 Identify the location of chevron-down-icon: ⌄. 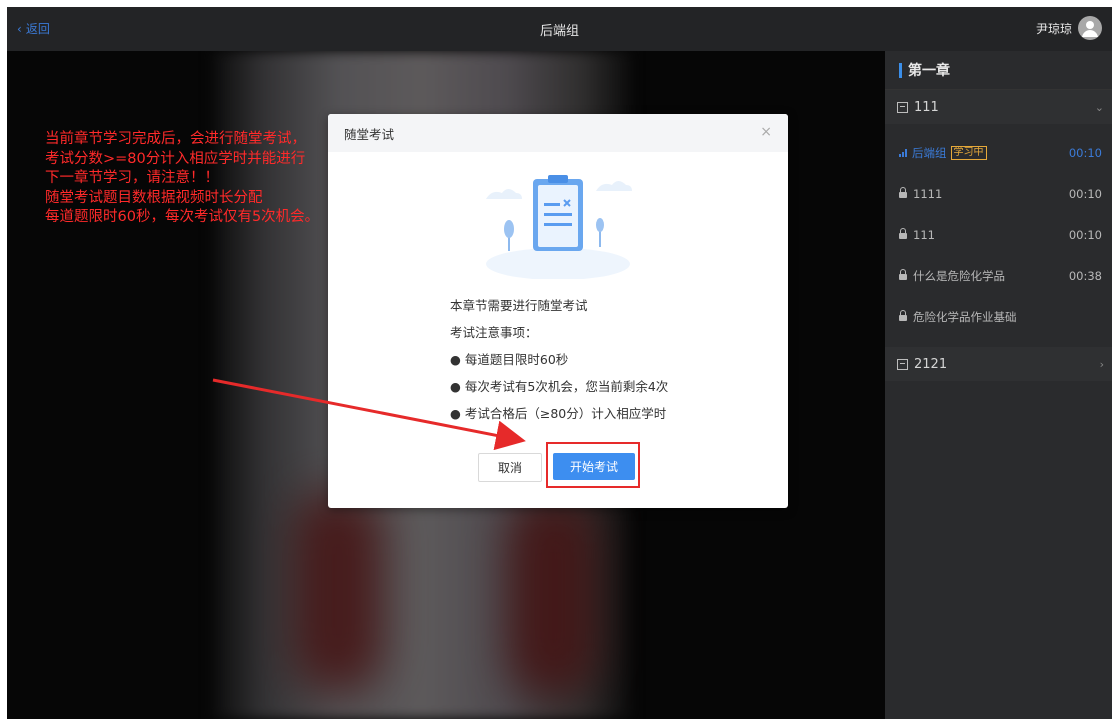
(1099, 107).